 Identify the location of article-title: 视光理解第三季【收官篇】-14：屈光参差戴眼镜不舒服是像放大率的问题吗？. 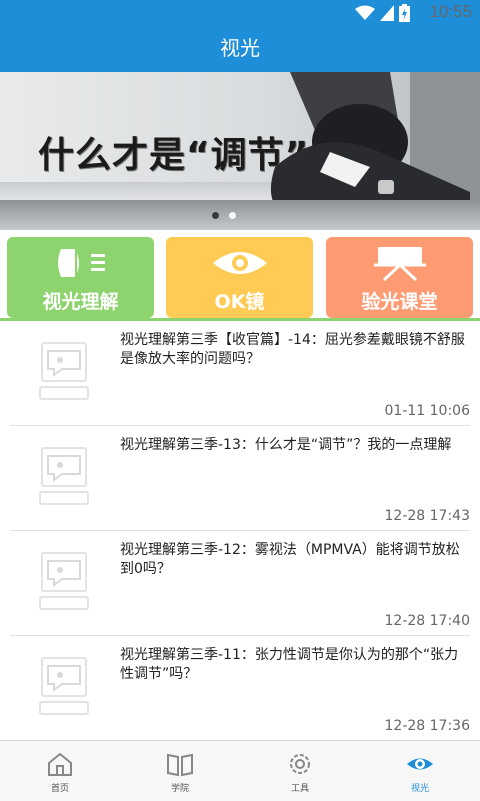
(292, 349).